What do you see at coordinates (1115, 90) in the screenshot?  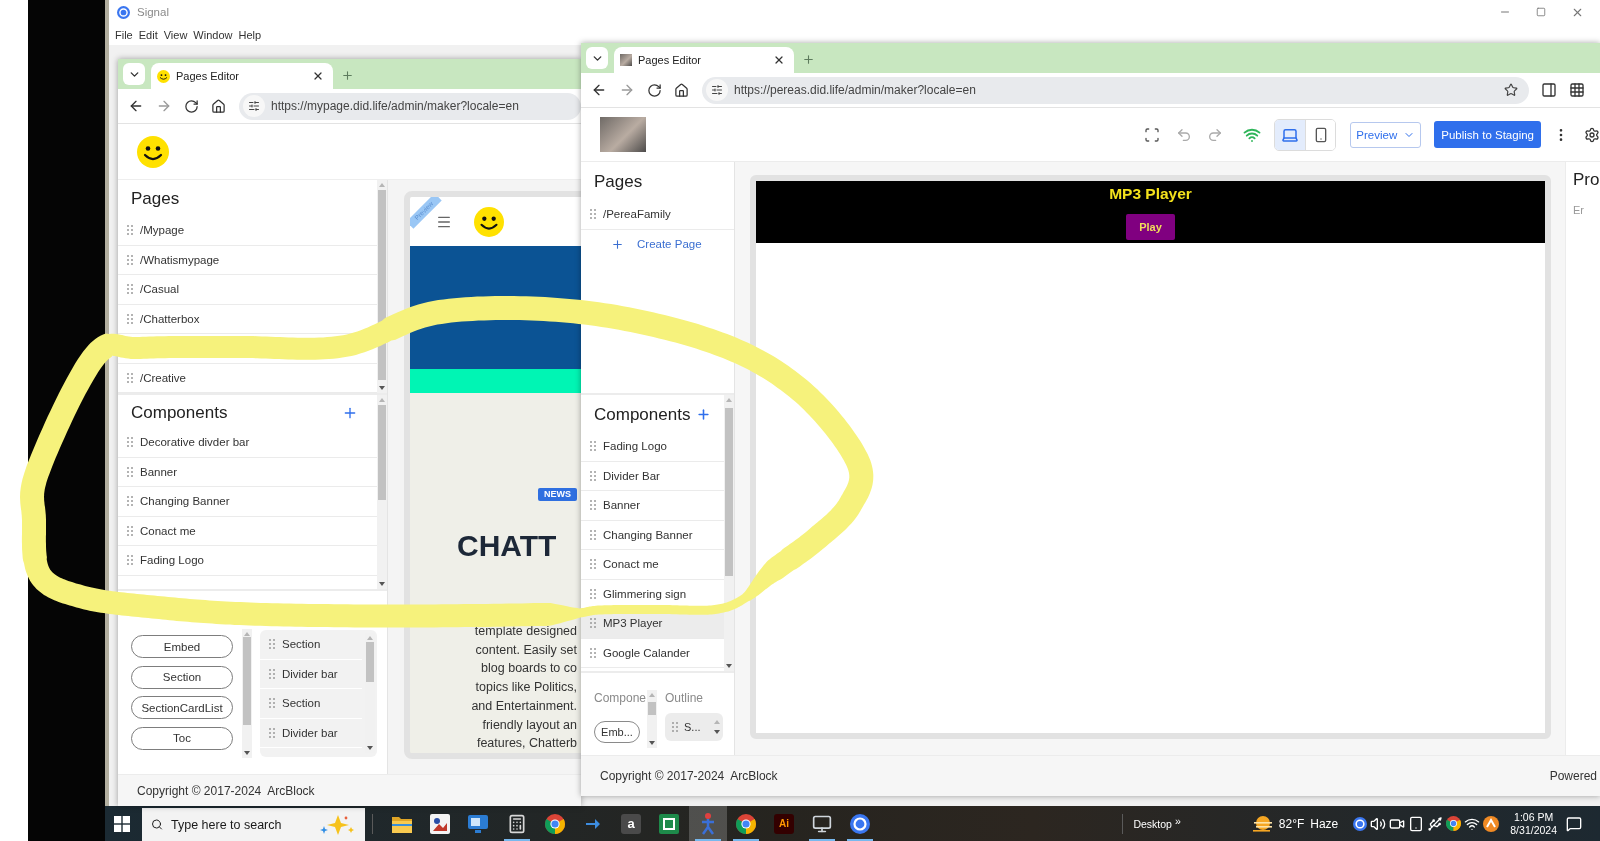 I see `address-field: https://pereas.did.life/admin/maker?locale=en` at bounding box center [1115, 90].